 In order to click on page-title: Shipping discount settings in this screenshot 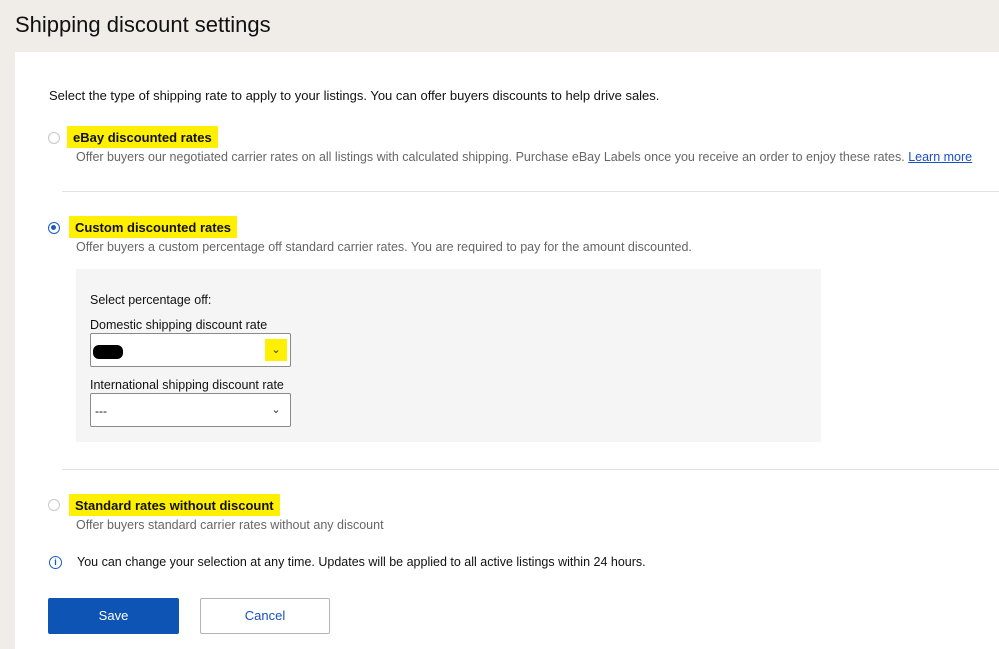, I will do `click(143, 24)`.